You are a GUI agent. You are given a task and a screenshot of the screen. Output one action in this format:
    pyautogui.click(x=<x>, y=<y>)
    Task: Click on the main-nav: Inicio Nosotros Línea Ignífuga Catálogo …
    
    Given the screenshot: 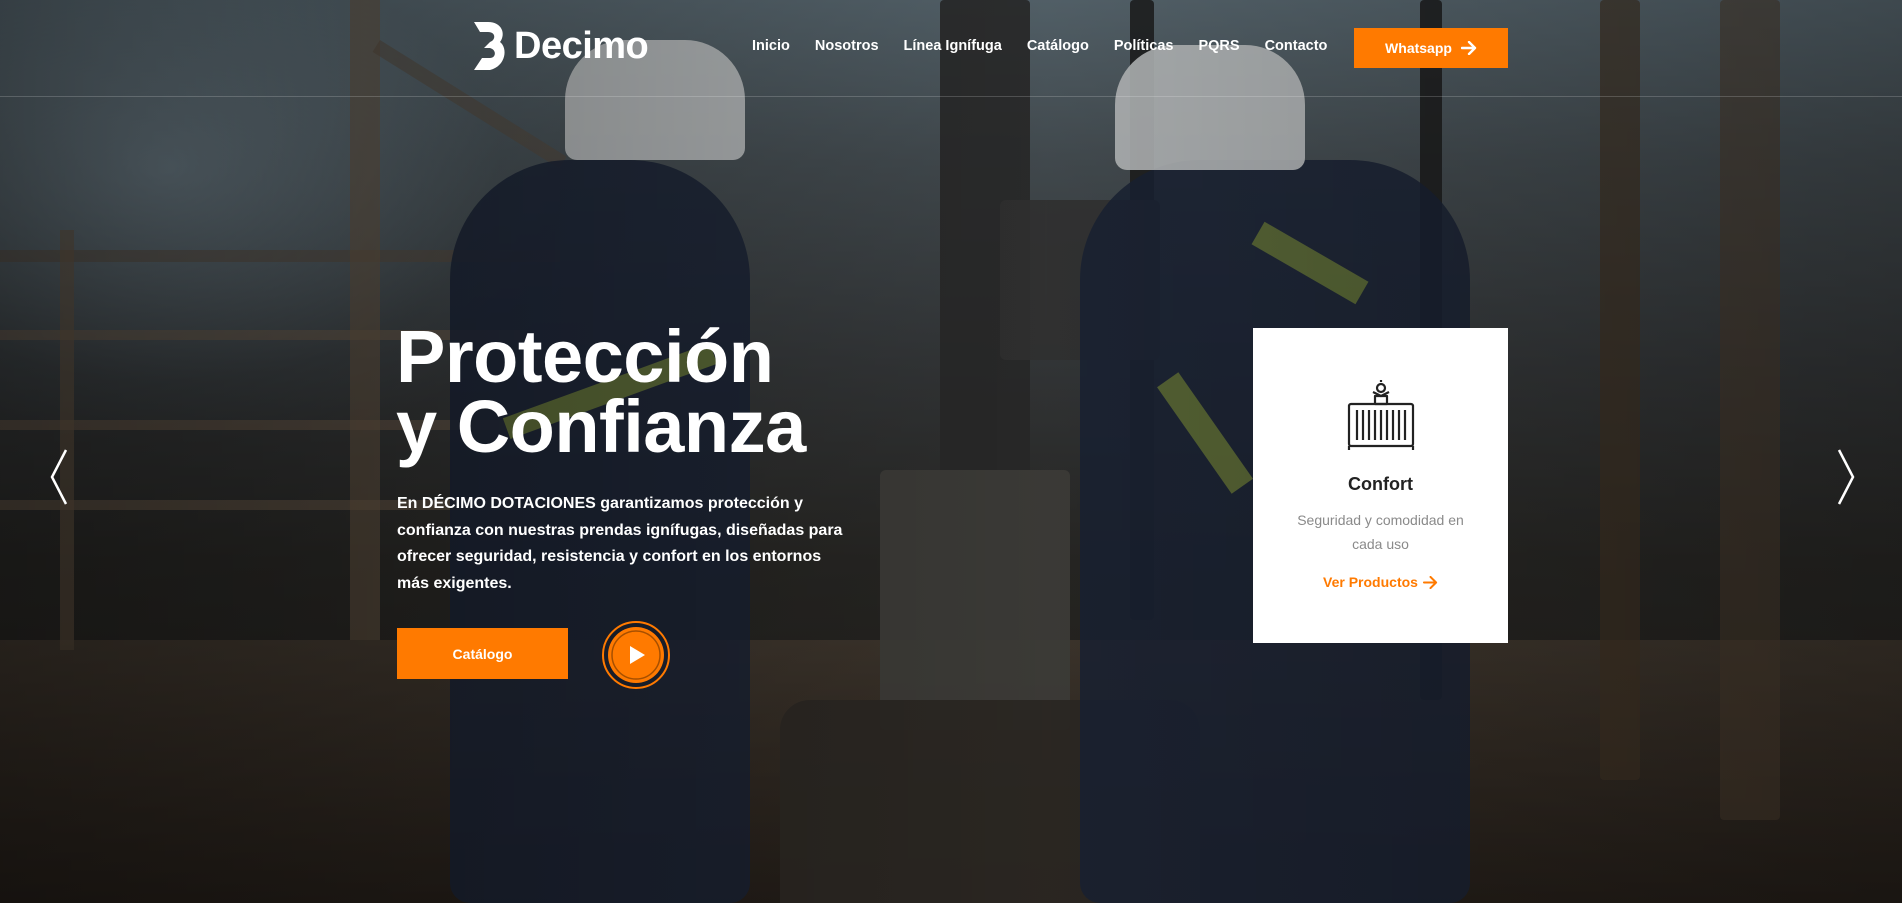 What is the action you would take?
    pyautogui.click(x=1039, y=46)
    